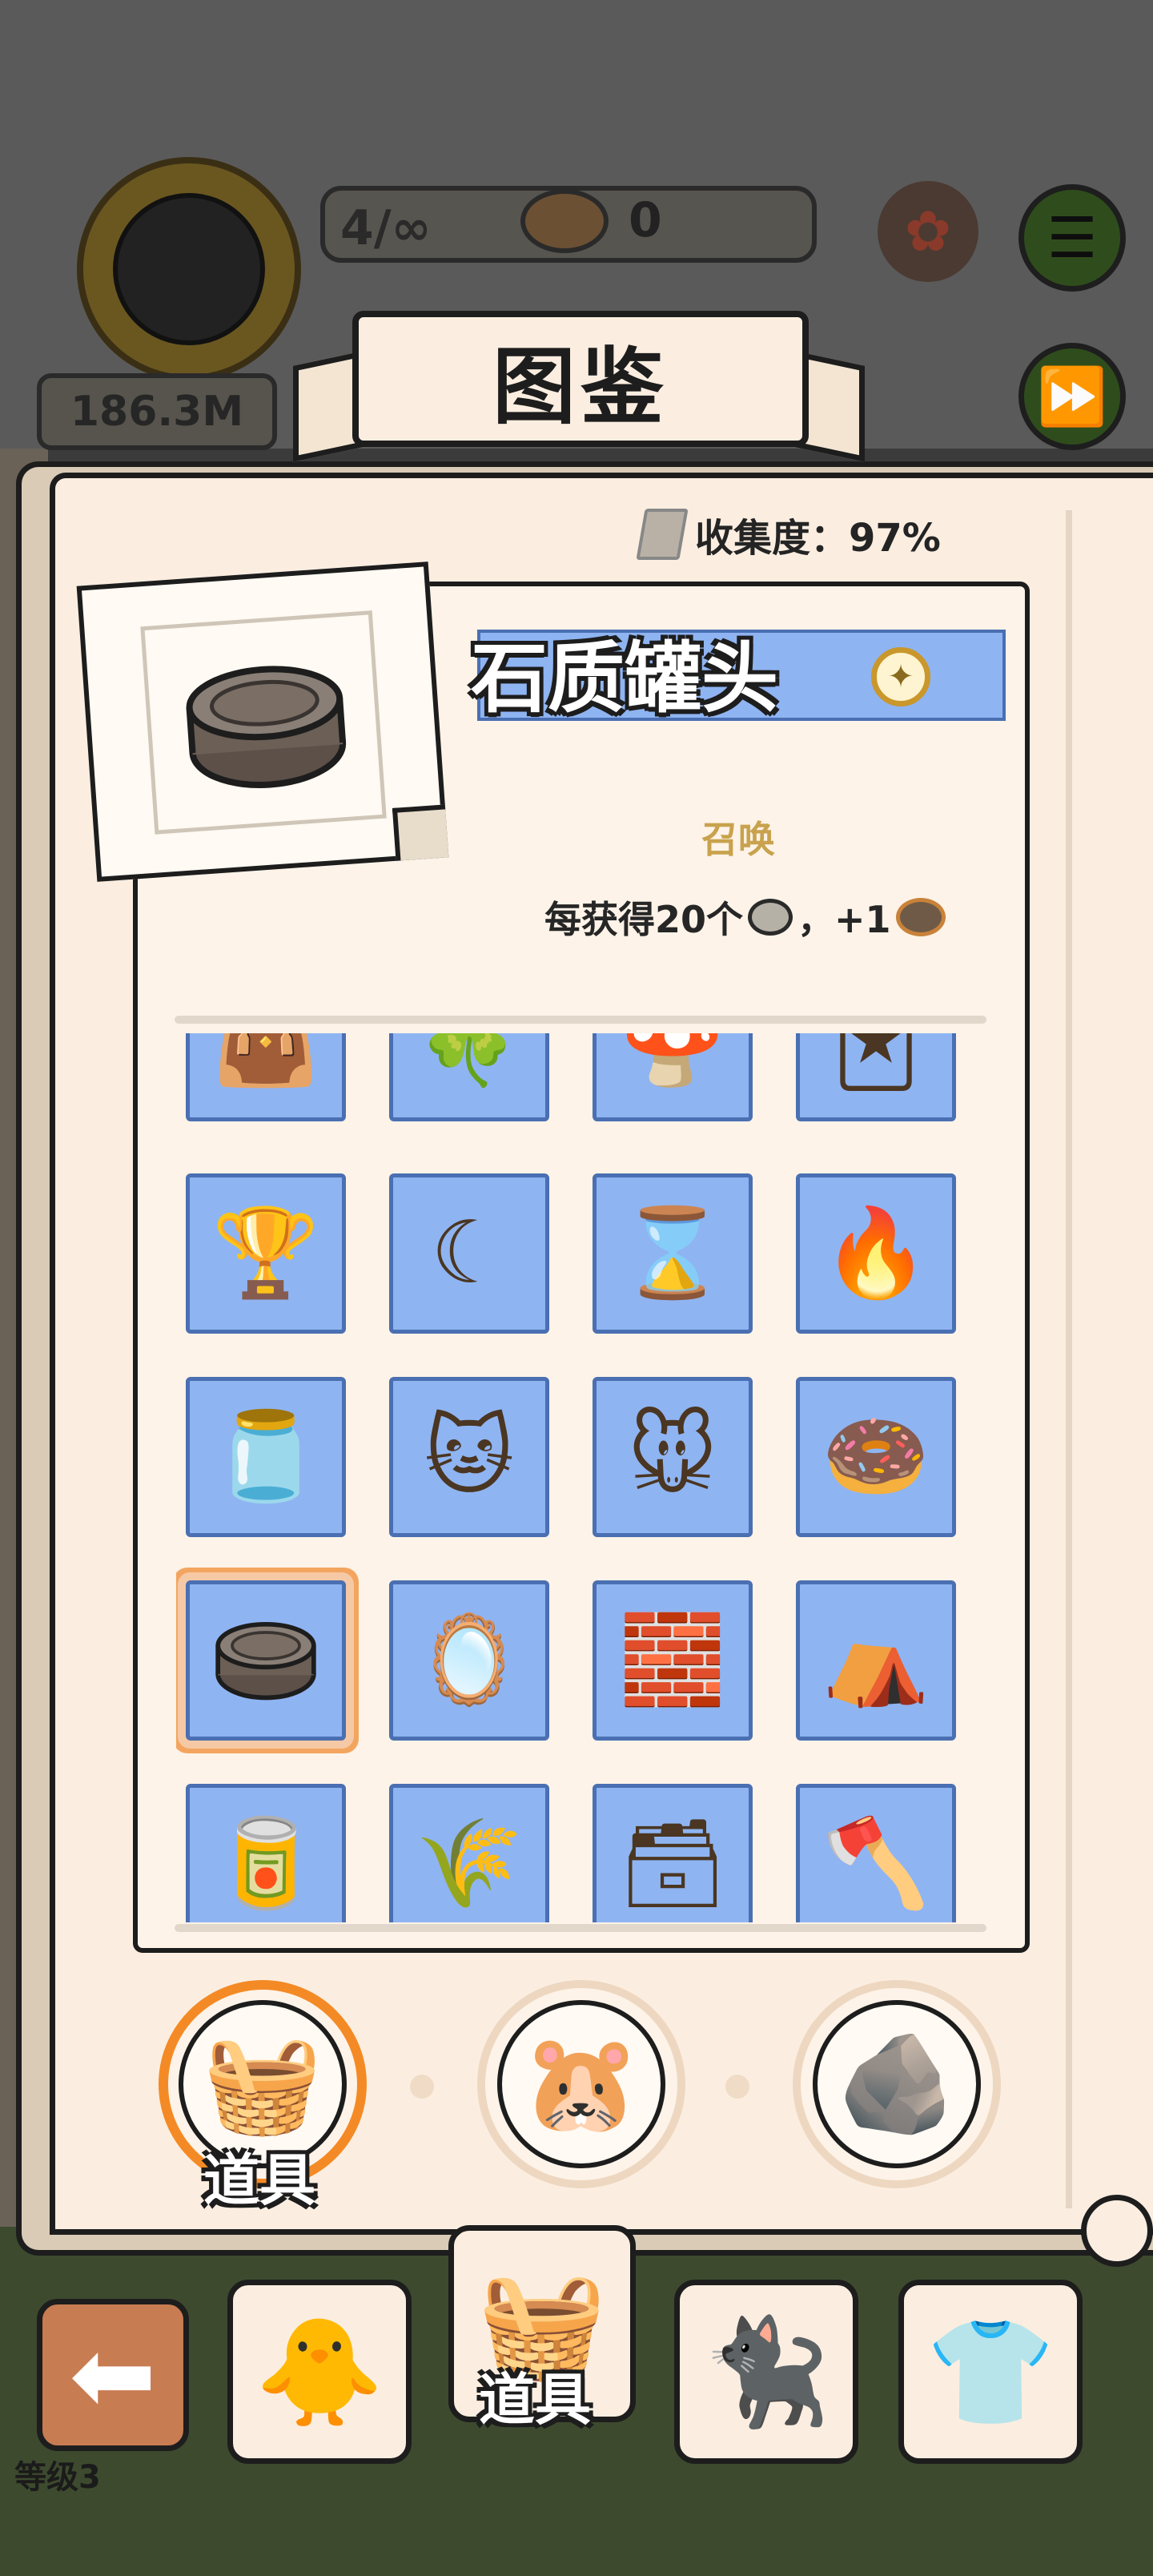 This screenshot has height=2576, width=1153. Describe the element at coordinates (58, 2477) in the screenshot. I see `level-label: 等级3` at that location.